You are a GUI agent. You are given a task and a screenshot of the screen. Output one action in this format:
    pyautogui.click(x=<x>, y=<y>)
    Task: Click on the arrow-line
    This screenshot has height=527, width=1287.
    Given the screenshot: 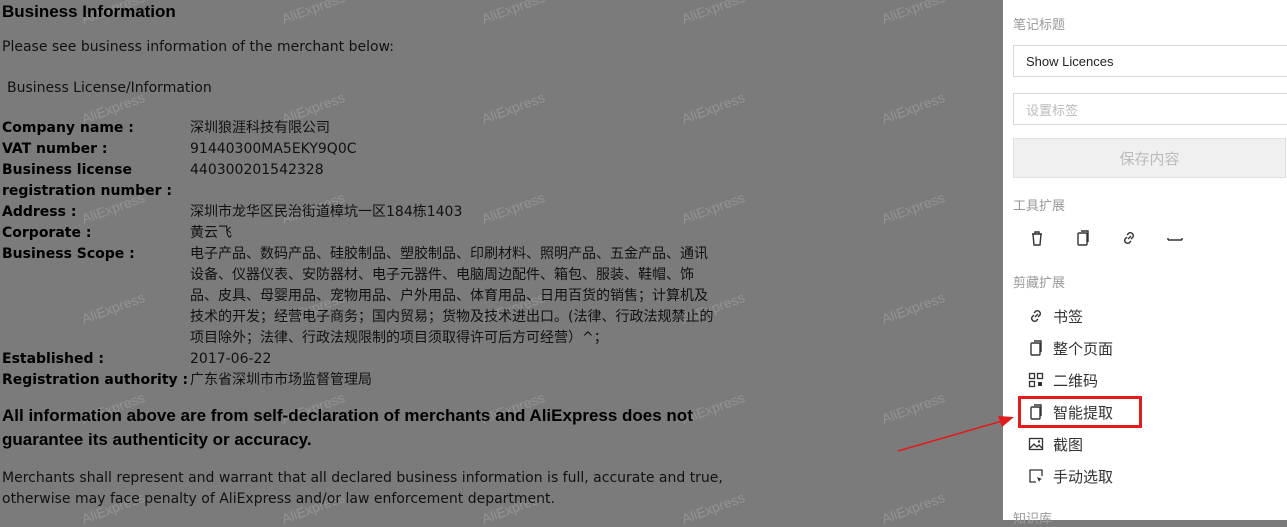 What is the action you would take?
    pyautogui.click(x=950, y=436)
    